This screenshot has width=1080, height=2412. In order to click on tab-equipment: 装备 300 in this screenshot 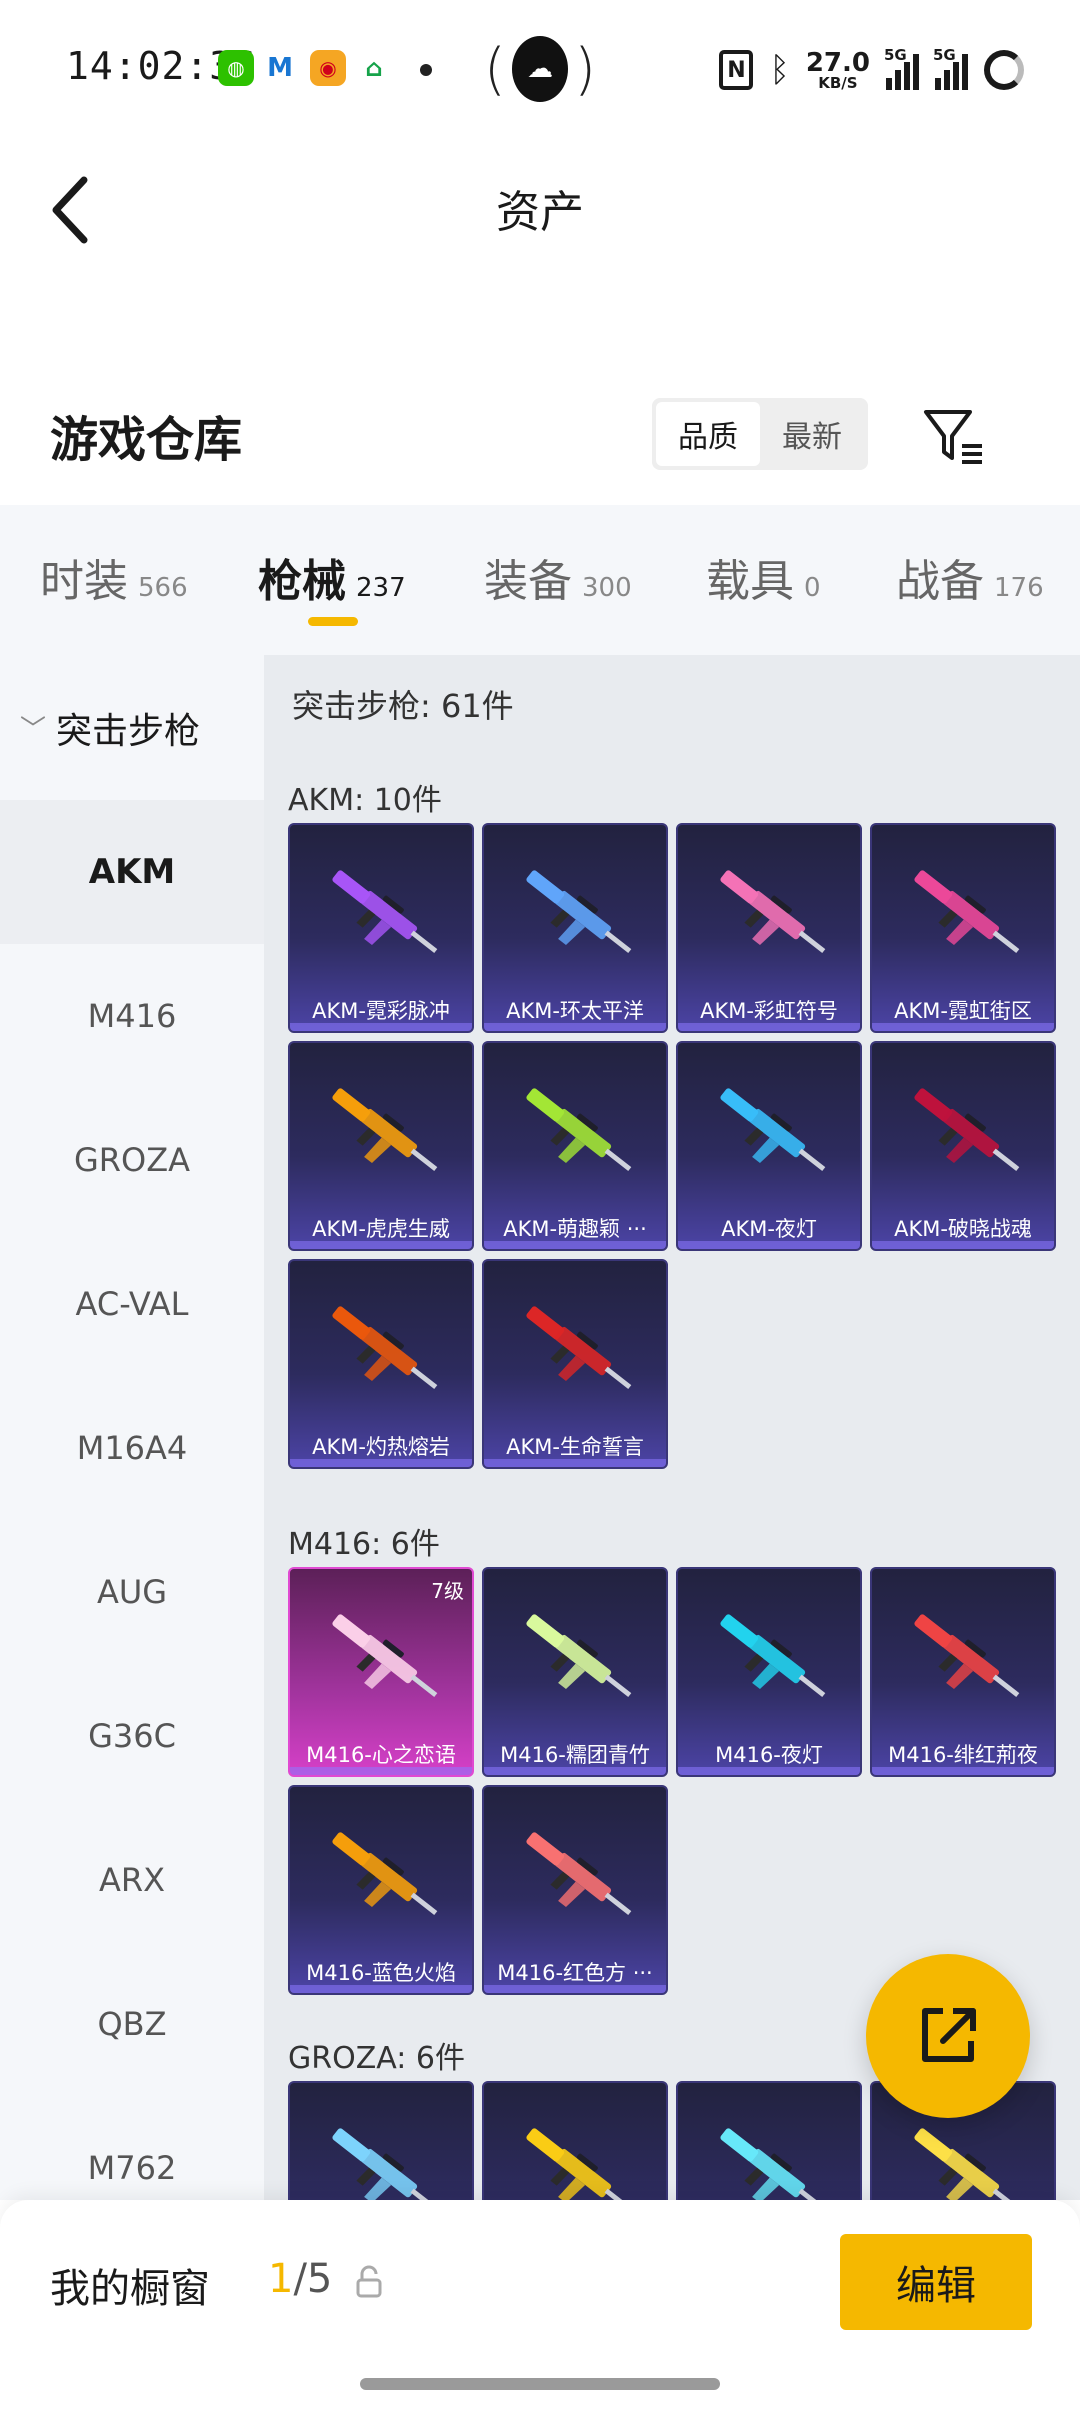, I will do `click(558, 577)`.